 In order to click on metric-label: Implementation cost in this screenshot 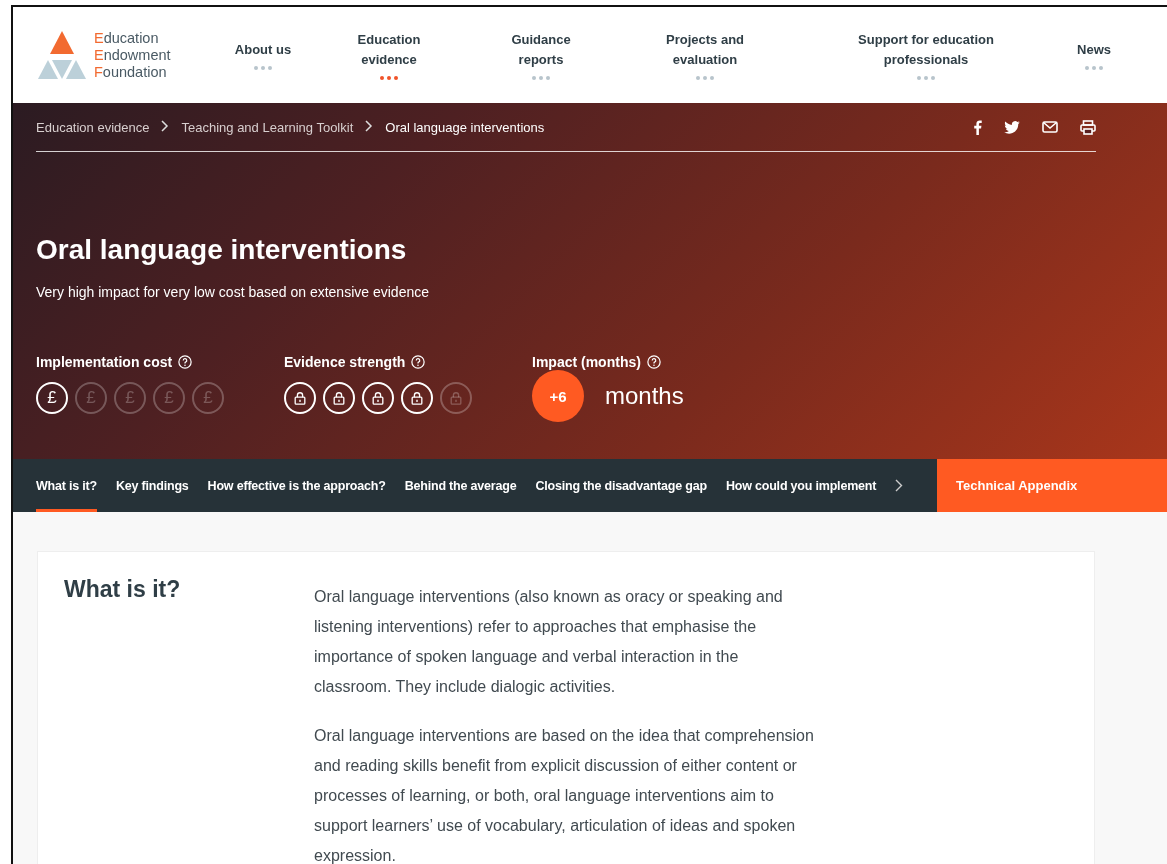, I will do `click(104, 362)`.